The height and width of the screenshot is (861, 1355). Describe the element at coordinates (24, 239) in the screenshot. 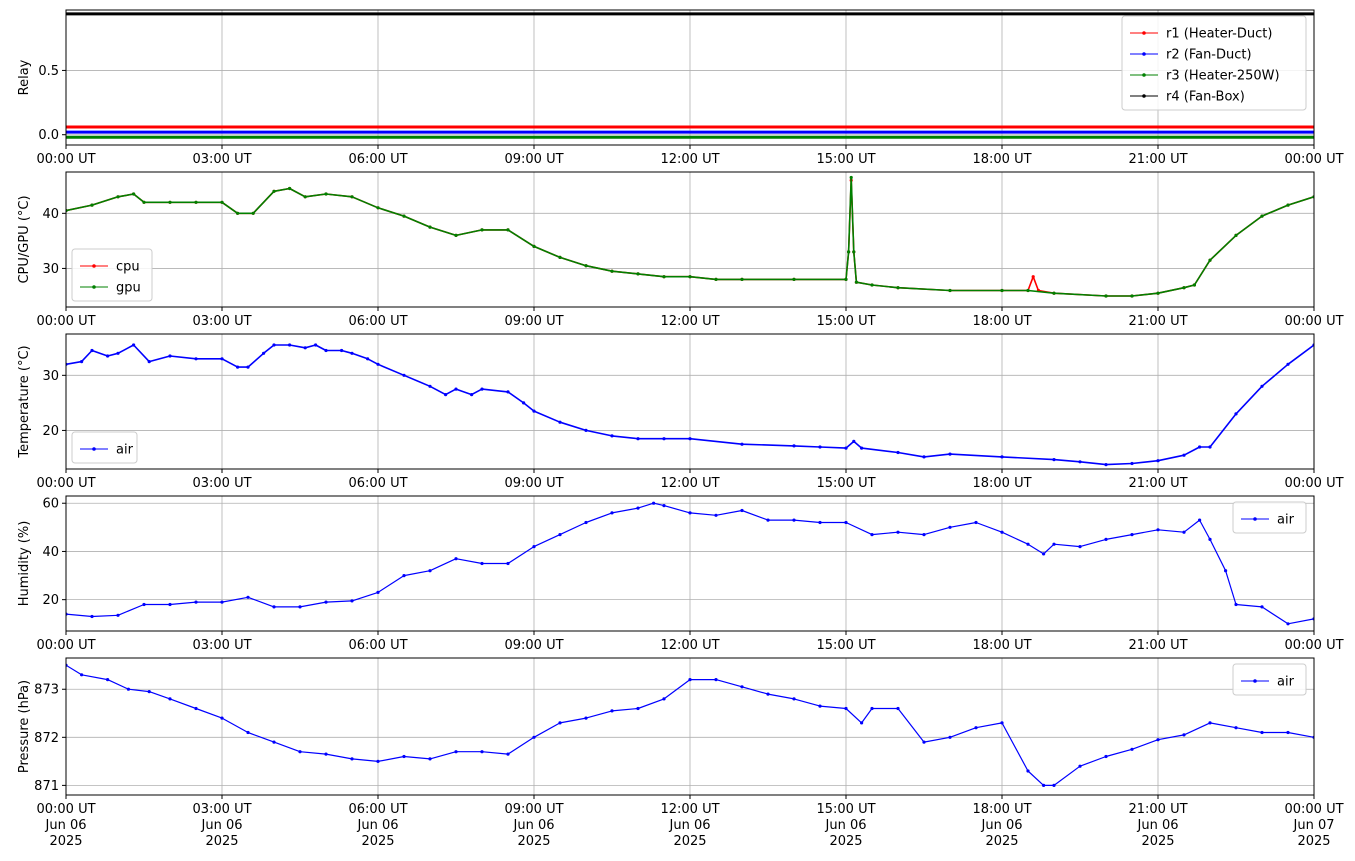

I see `y-axis-label: CPU/GPU (°C)` at that location.